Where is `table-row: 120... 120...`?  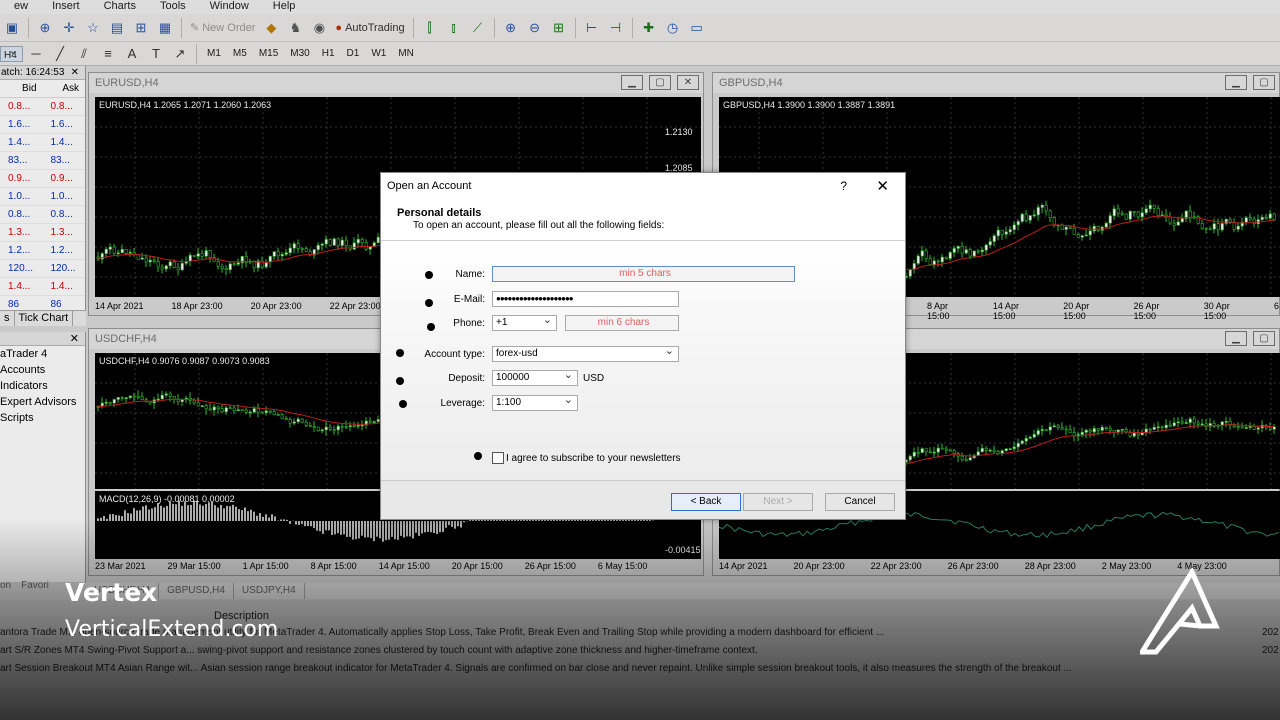
table-row: 120... 120... is located at coordinates (42, 269).